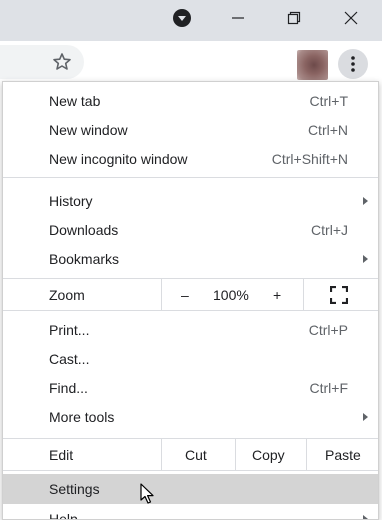  Describe the element at coordinates (71, 200) in the screenshot. I see `menu-item-label: History` at that location.